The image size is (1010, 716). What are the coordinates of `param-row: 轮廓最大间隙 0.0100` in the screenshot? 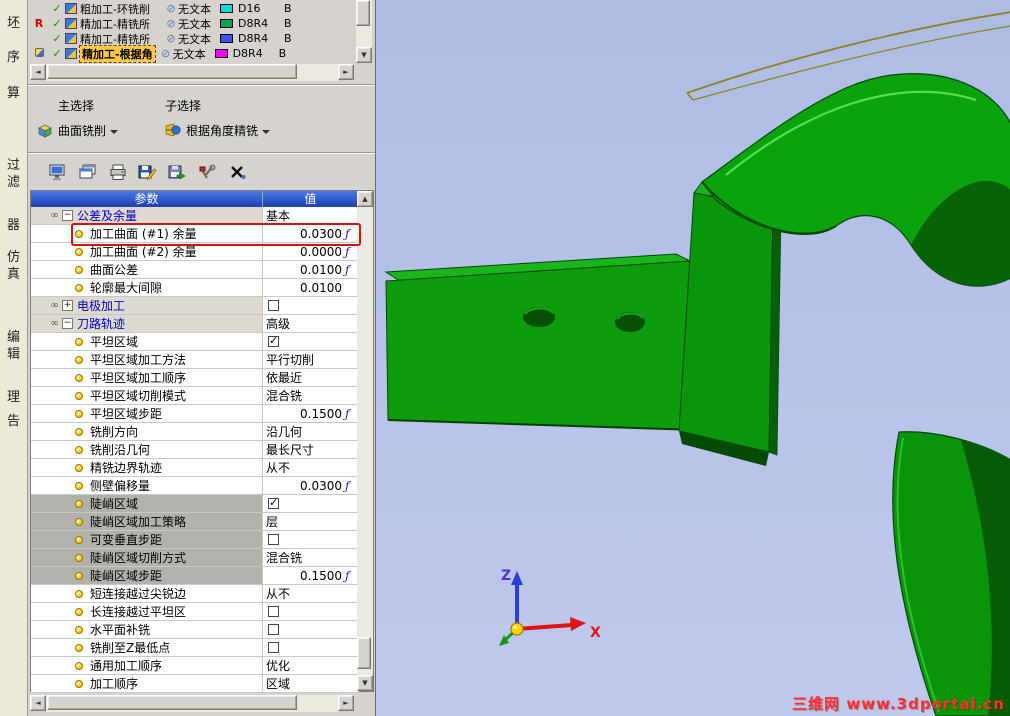 It's located at (195, 288).